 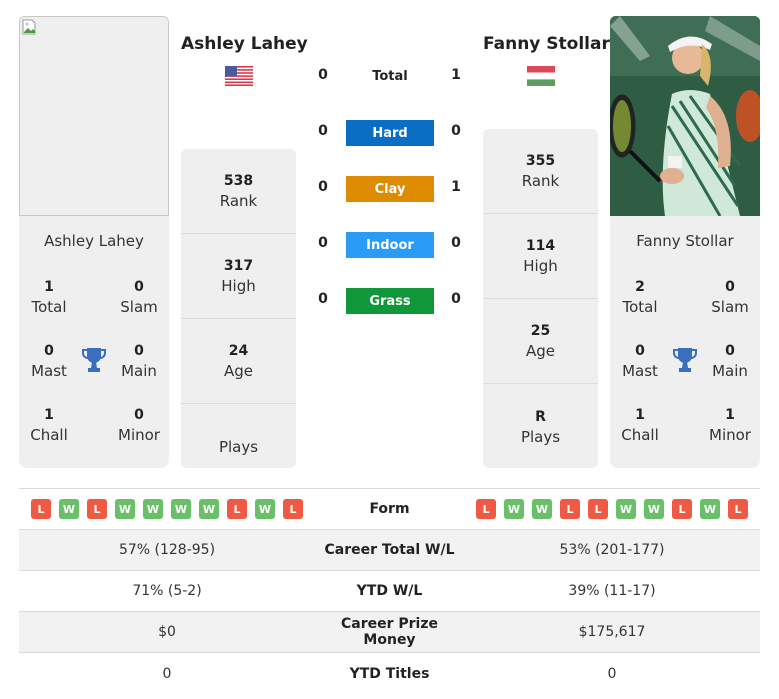 What do you see at coordinates (390, 133) in the screenshot?
I see `surface-hard-badge: Hard` at bounding box center [390, 133].